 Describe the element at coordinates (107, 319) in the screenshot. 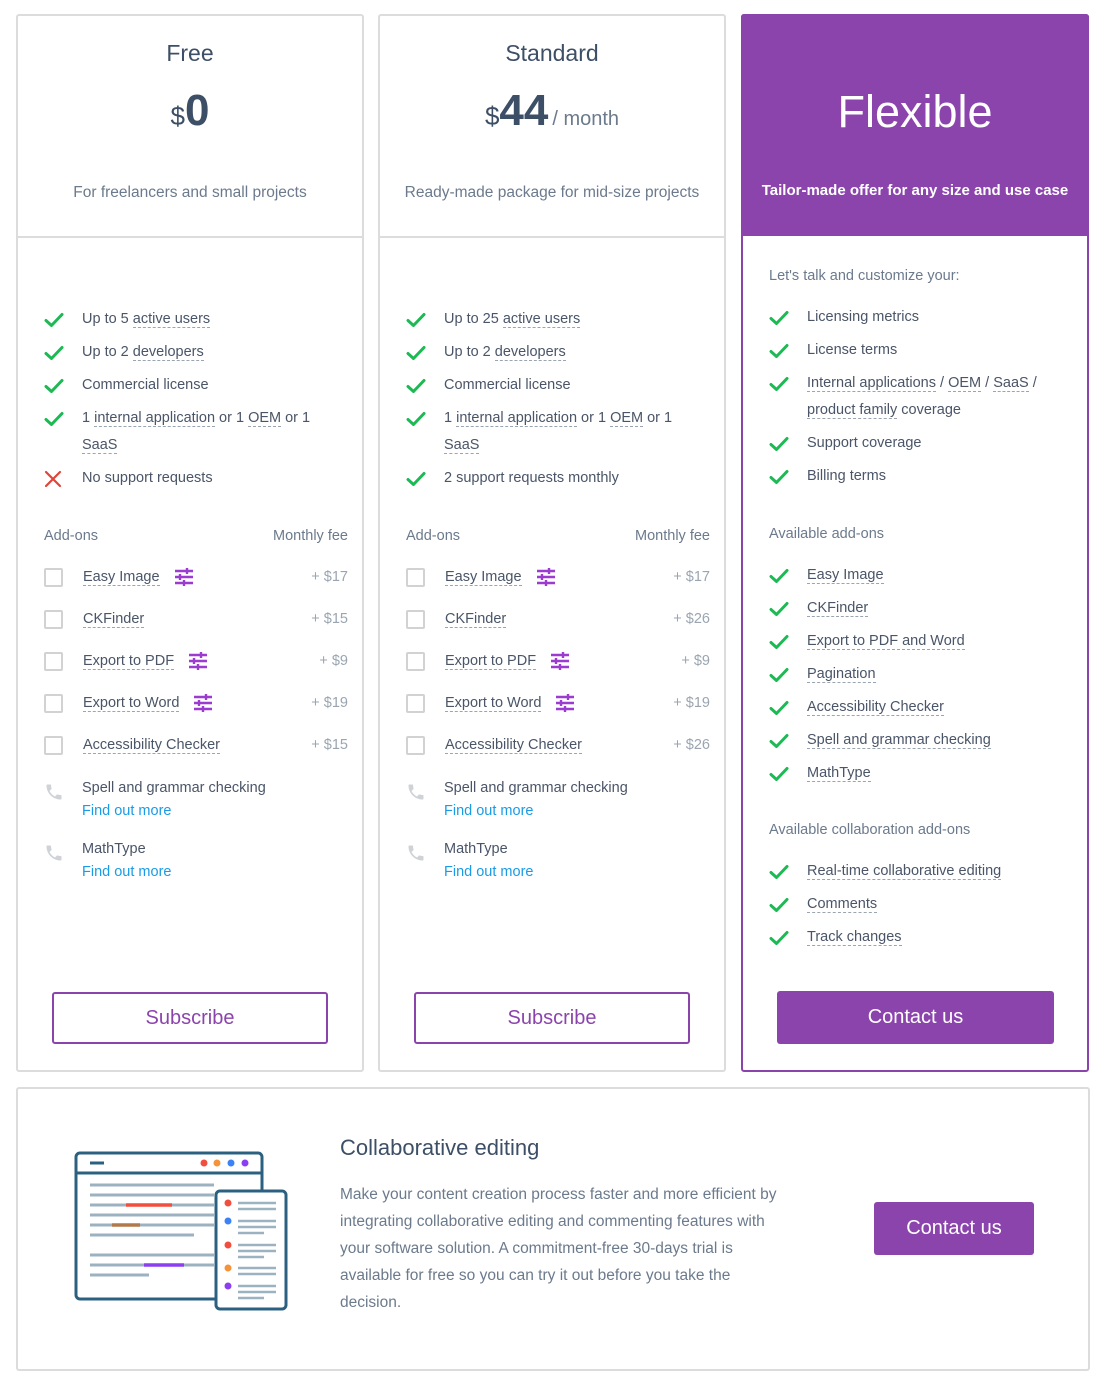

I see `feature-text-part: Up to 5` at that location.